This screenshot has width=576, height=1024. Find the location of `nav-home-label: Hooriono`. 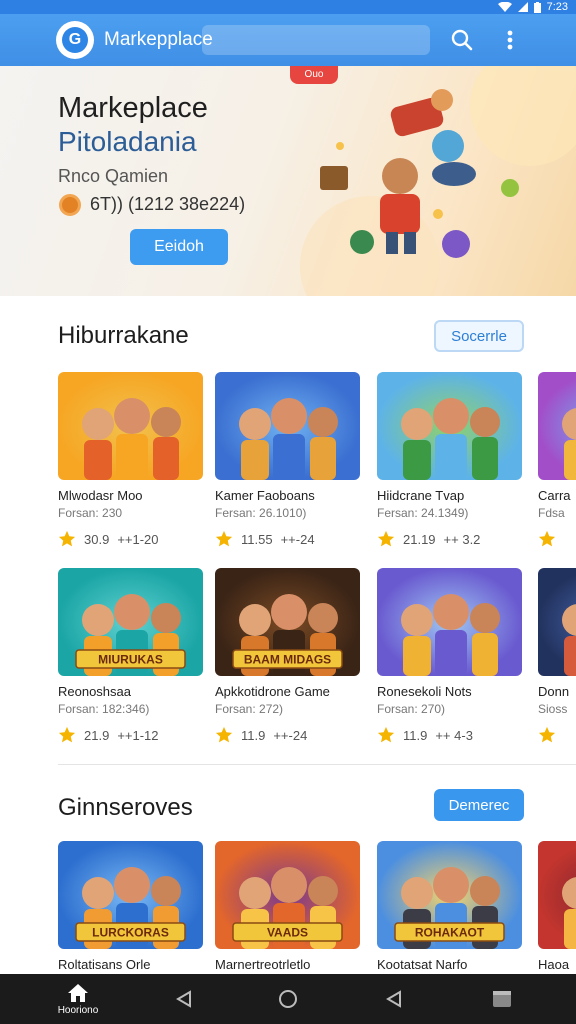

nav-home-label: Hooriono is located at coordinates (78, 1010).